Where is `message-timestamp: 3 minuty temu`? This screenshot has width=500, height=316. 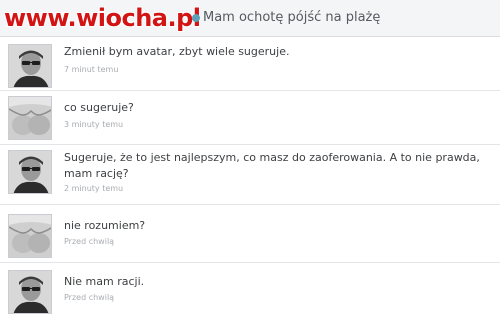 message-timestamp: 3 minuty temu is located at coordinates (94, 124).